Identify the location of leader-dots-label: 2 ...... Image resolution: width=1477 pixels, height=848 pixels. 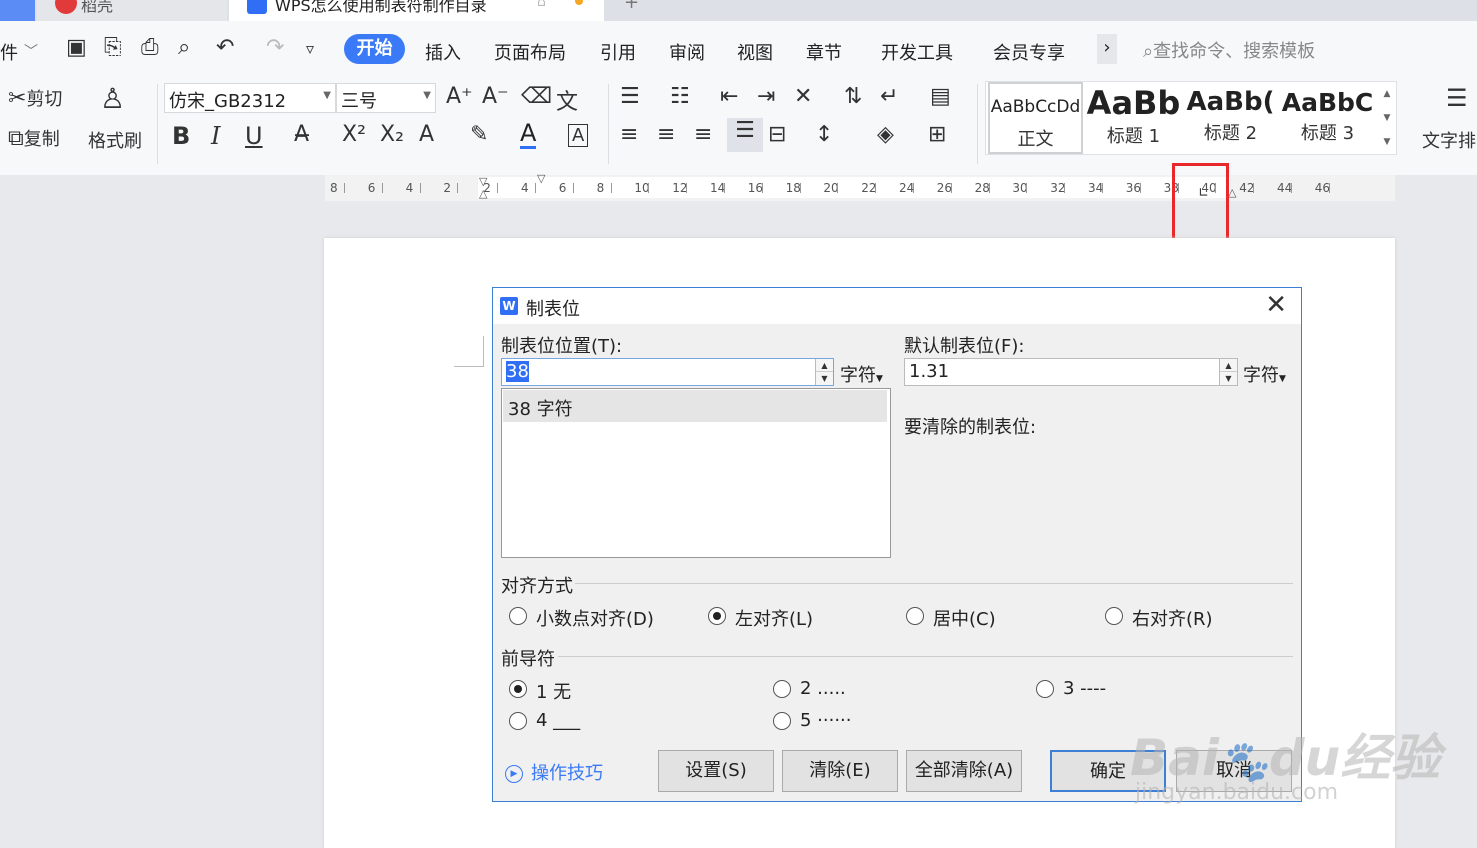
(823, 688).